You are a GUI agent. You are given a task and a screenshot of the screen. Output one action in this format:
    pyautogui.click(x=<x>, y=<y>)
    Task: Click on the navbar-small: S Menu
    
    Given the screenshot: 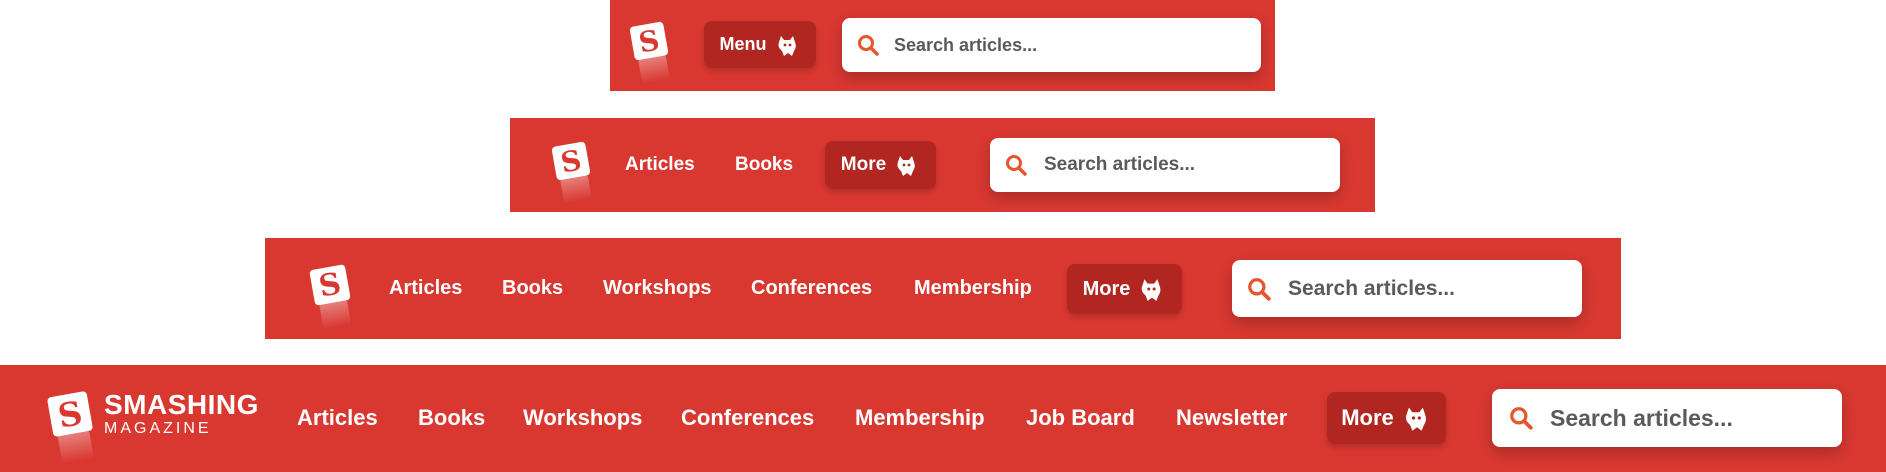 What is the action you would take?
    pyautogui.click(x=942, y=45)
    